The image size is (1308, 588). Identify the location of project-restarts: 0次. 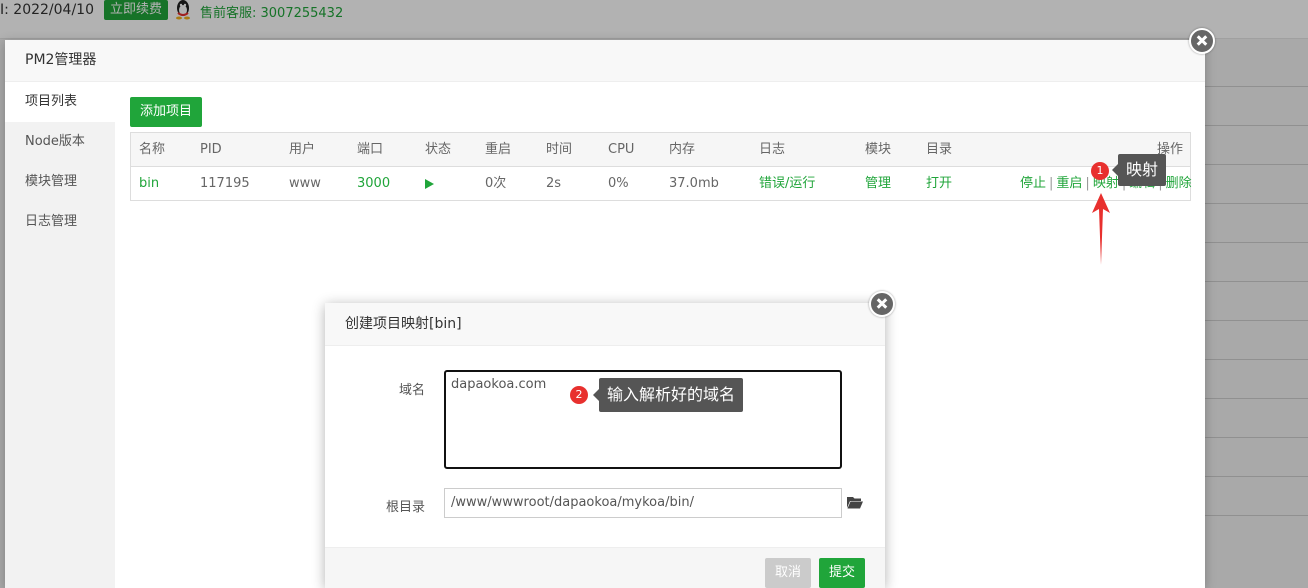
(496, 183).